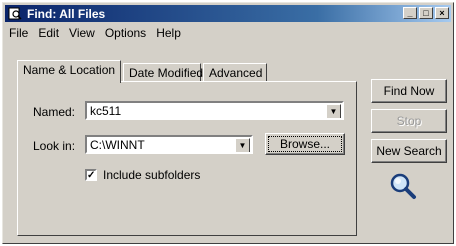  Describe the element at coordinates (403, 186) in the screenshot. I see `magnifier-icon` at that location.